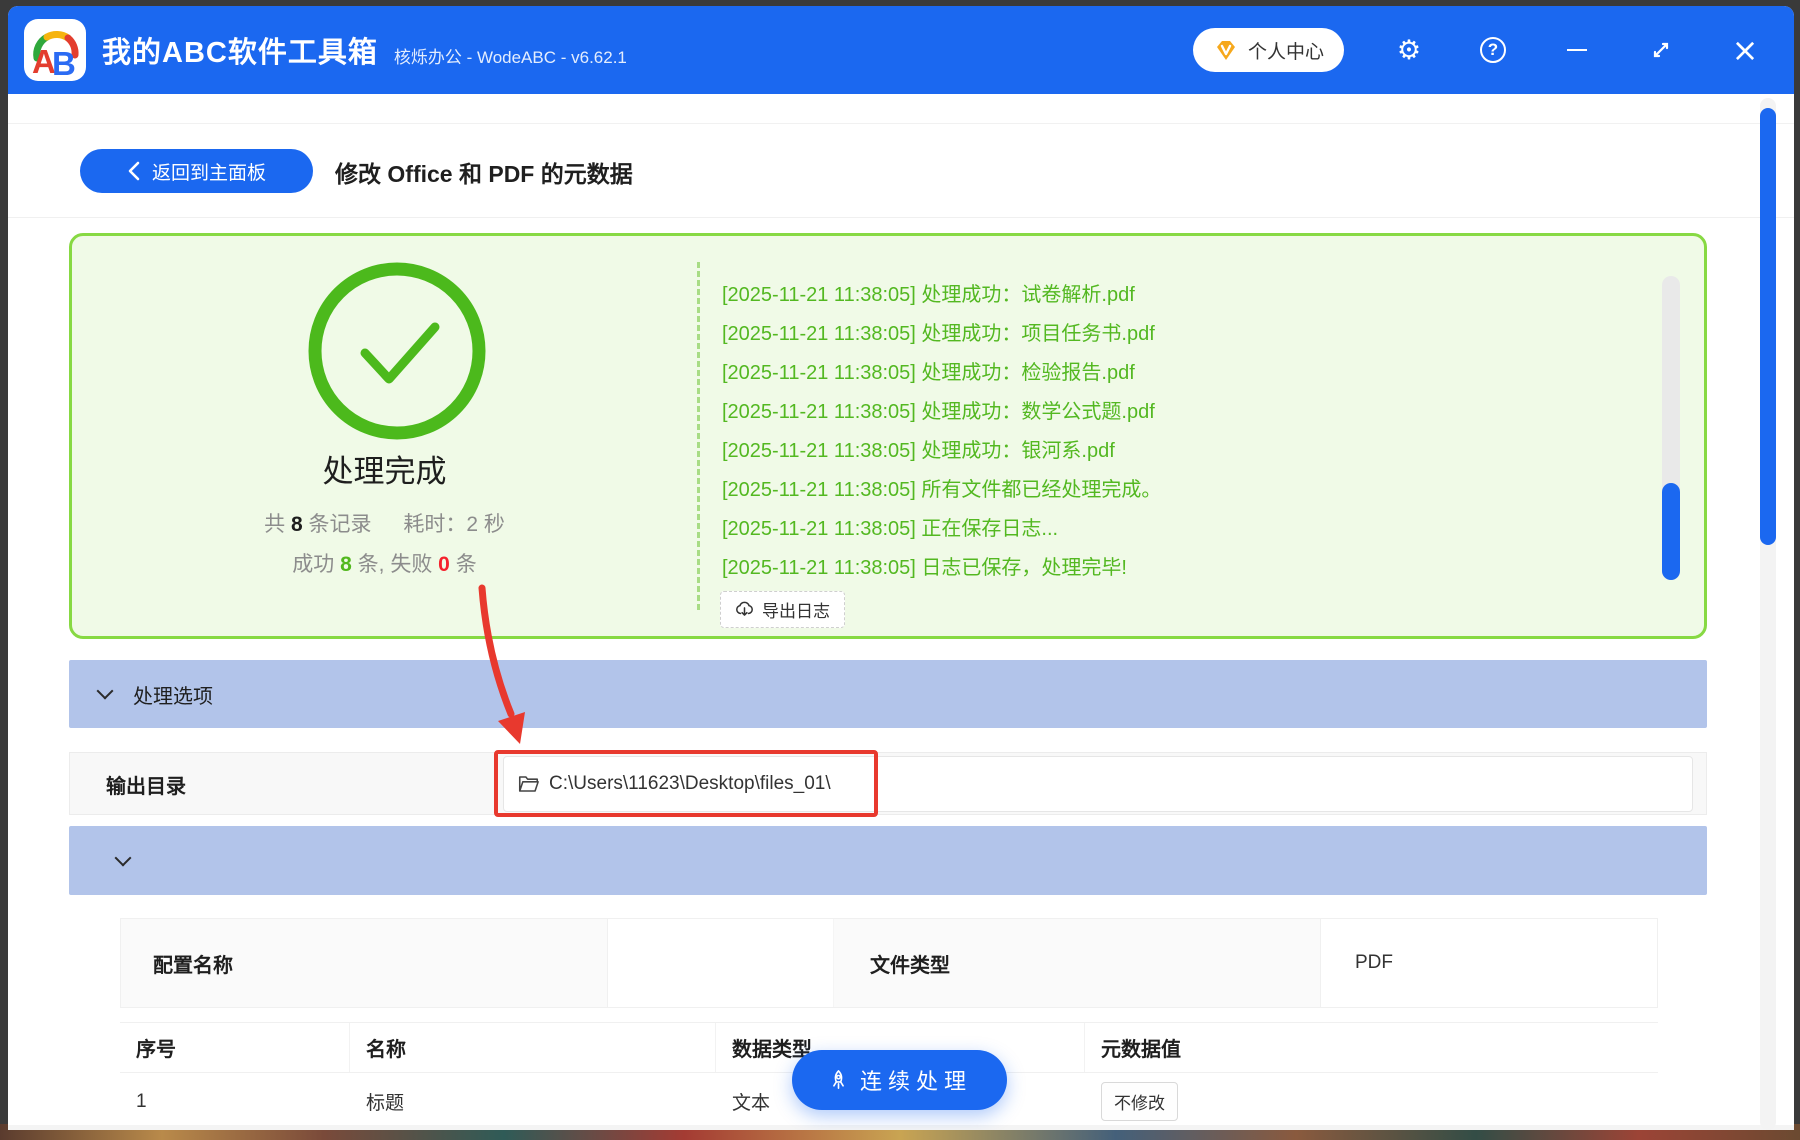 The image size is (1800, 1140). What do you see at coordinates (796, 611) in the screenshot?
I see `export-log-label: 导出日志` at bounding box center [796, 611].